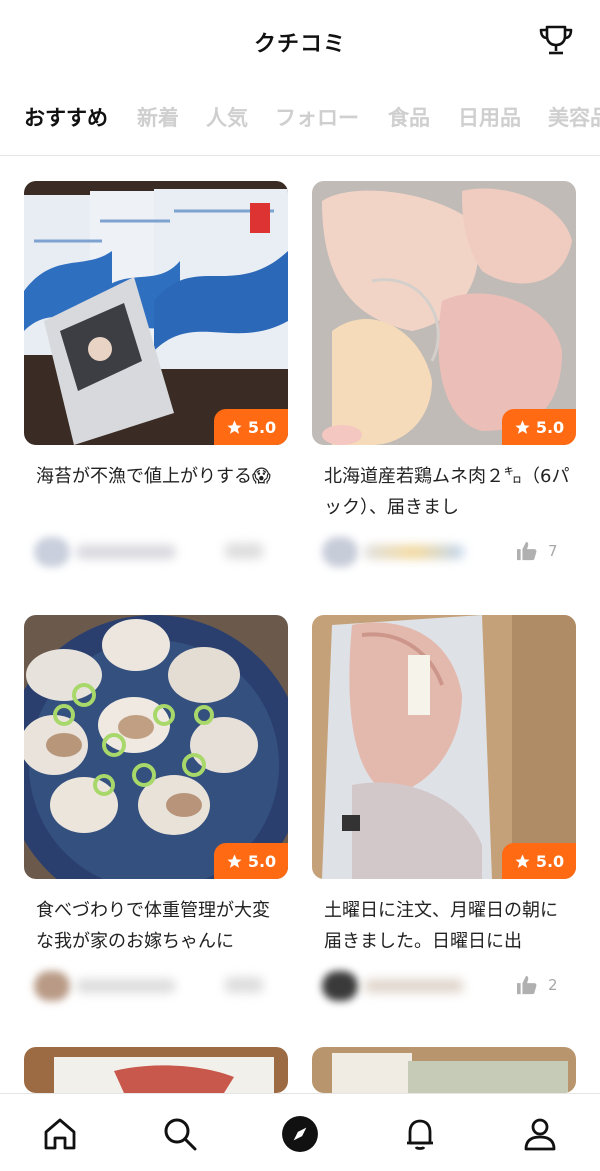 The image size is (600, 1171). Describe the element at coordinates (66, 117) in the screenshot. I see `tab-recommended: おすすめ` at that location.